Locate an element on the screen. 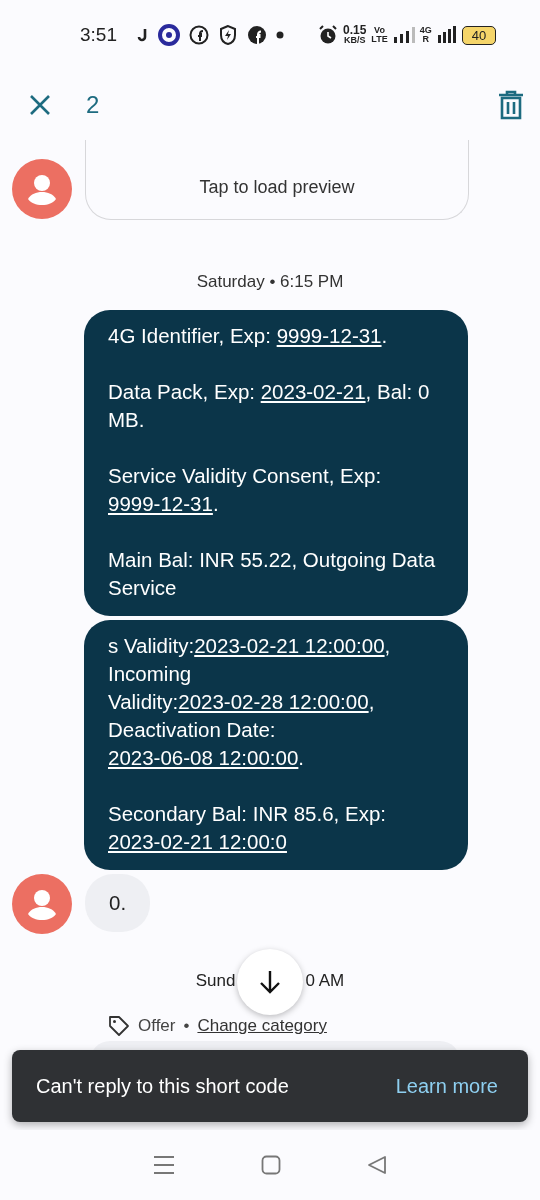 The width and height of the screenshot is (540, 1200). message-text: Secondary Bal: INR 85.6, Exp: 2023-02-21 12:00:0 is located at coordinates (248, 828).